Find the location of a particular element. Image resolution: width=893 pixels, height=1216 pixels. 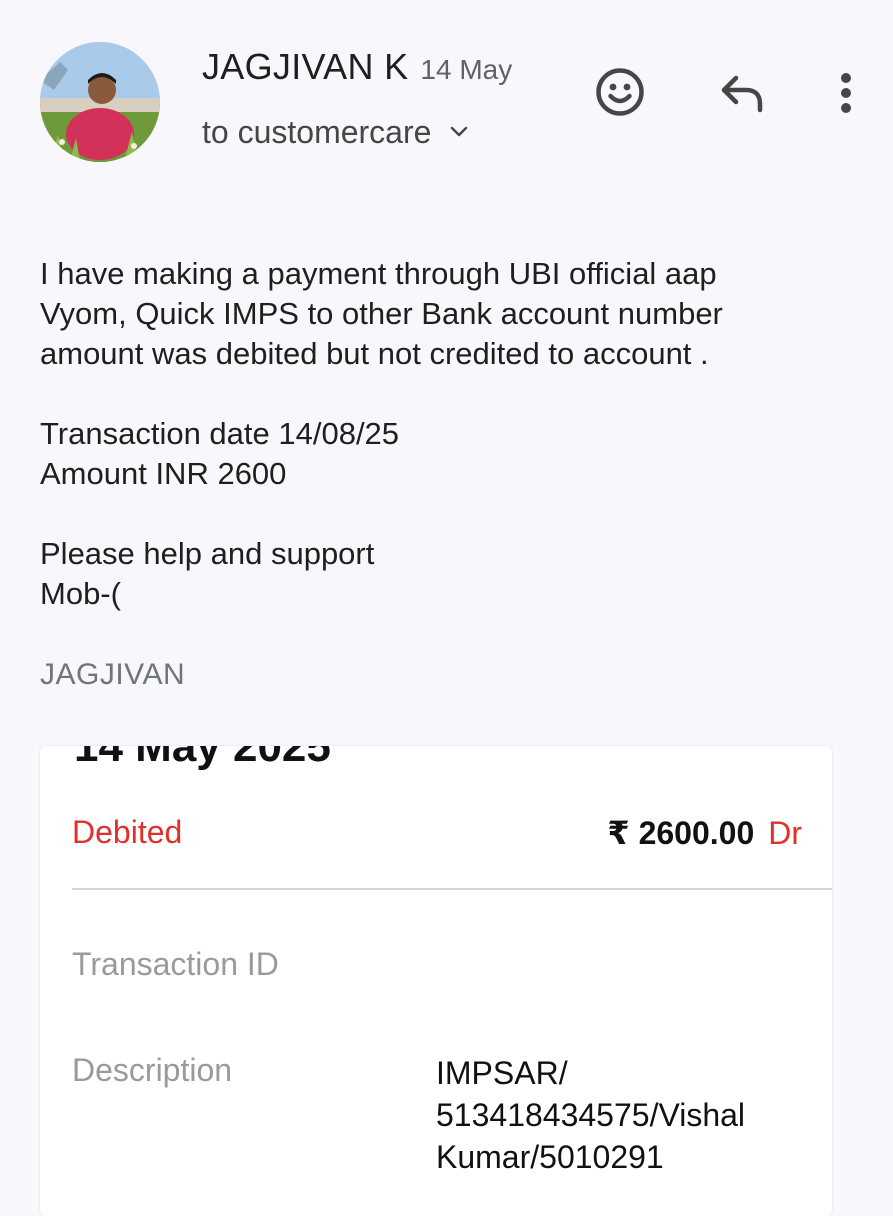

reply-icon is located at coordinates (742, 94).